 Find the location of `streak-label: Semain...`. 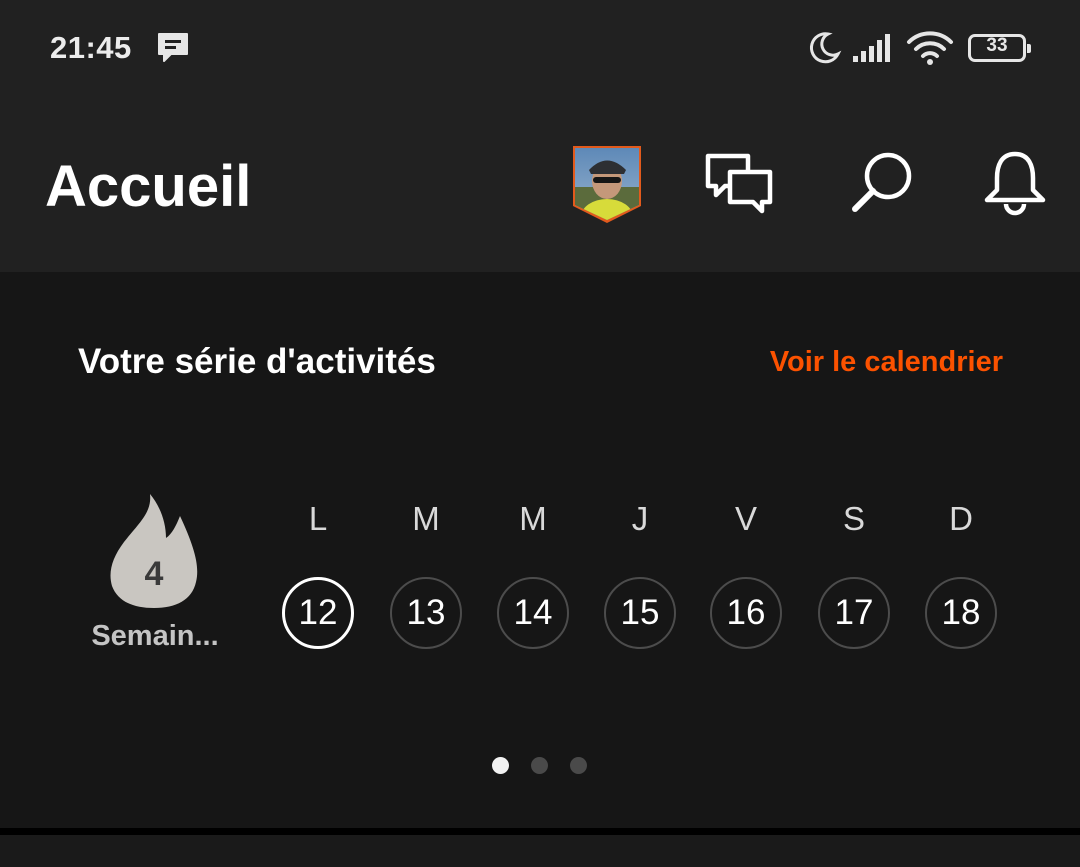

streak-label: Semain... is located at coordinates (155, 636).